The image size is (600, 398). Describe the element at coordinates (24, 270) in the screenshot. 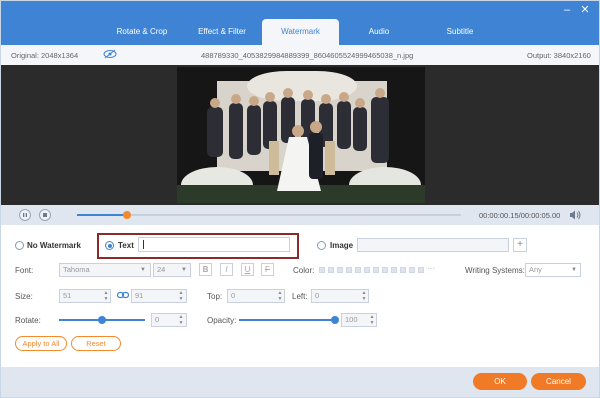

I see `font-label: Font:` at that location.